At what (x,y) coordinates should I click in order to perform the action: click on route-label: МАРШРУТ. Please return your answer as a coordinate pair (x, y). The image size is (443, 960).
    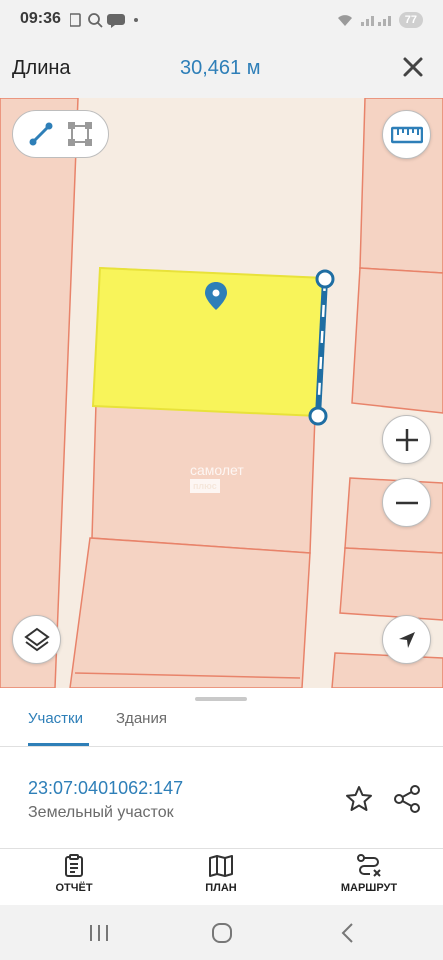
    Looking at the image, I should click on (369, 888).